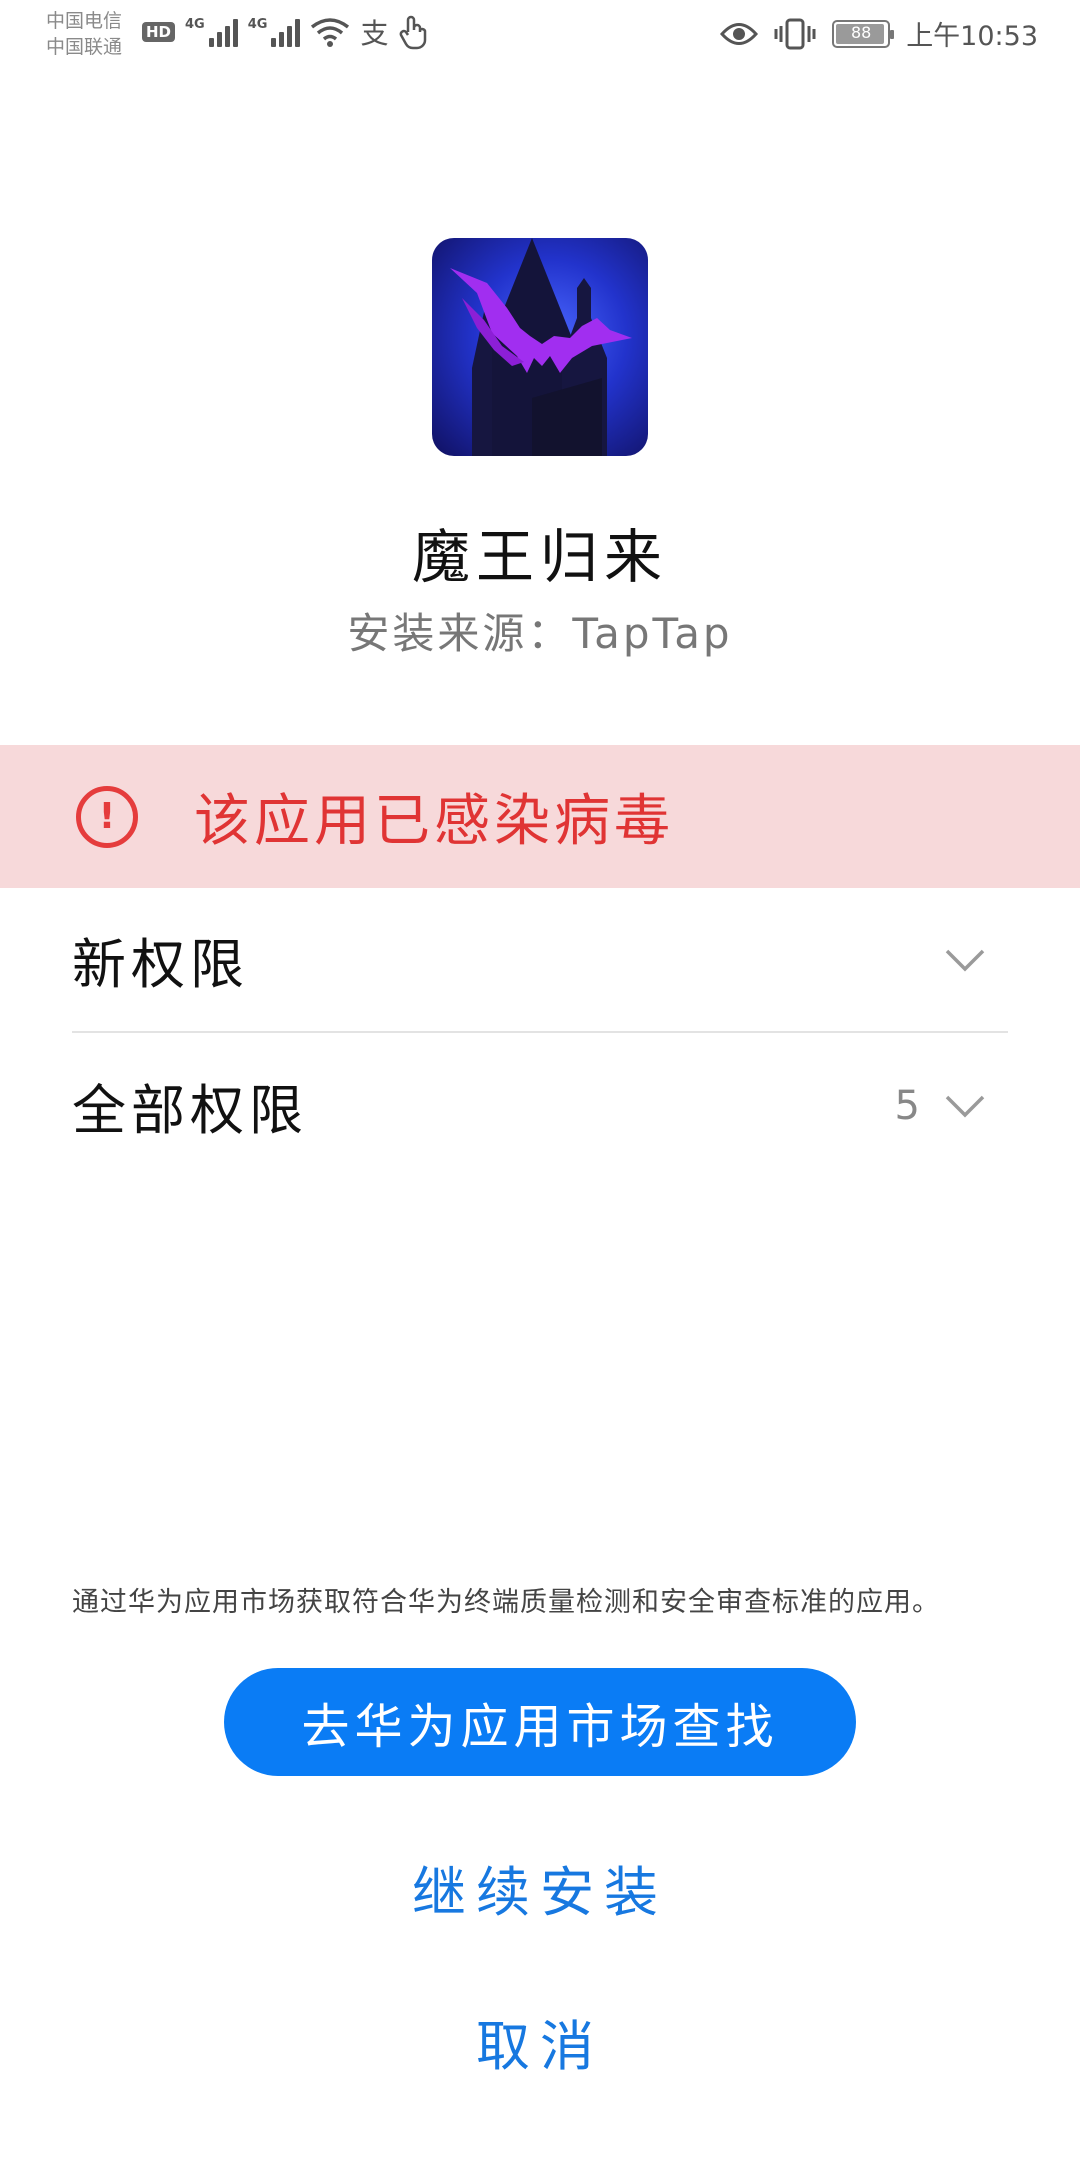 The image size is (1080, 2160). Describe the element at coordinates (84, 21) in the screenshot. I see `carrier-1: 中国电信` at that location.